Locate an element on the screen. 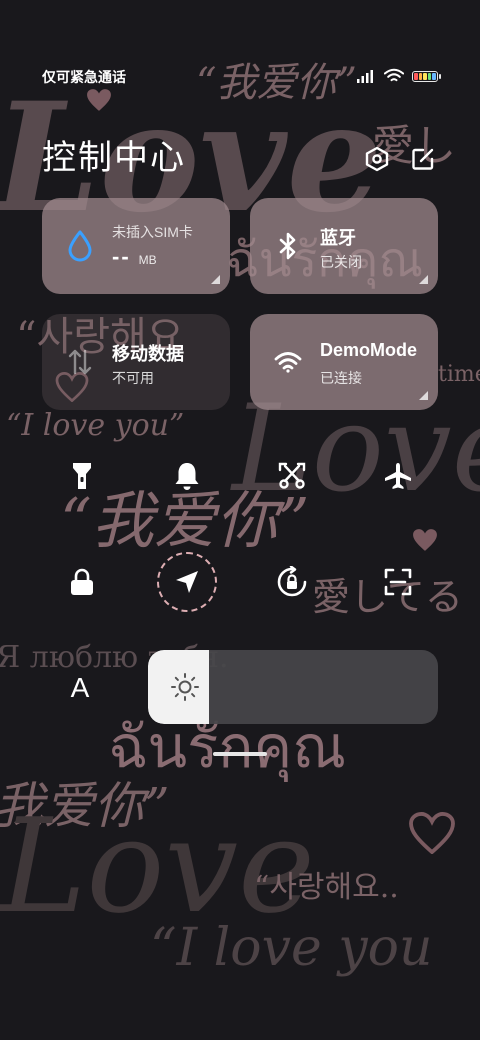 The image size is (480, 1040). airplane-toggle is located at coordinates (398, 476).